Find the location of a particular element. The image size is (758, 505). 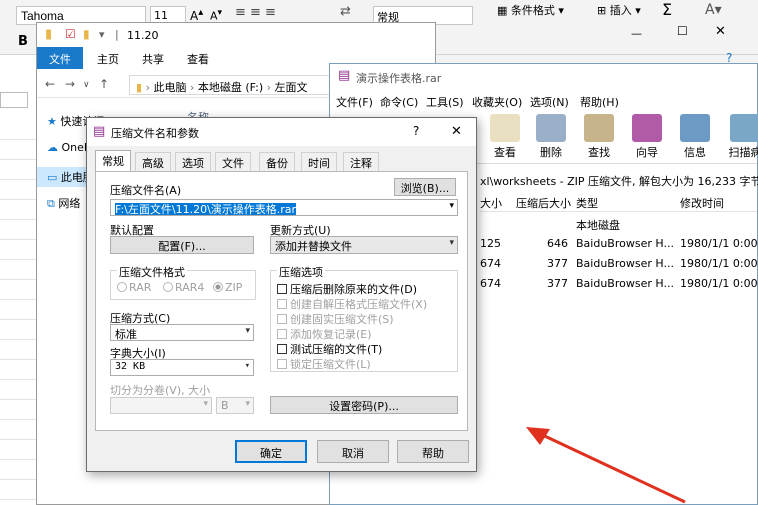

tab-files: 文件 is located at coordinates (233, 162).